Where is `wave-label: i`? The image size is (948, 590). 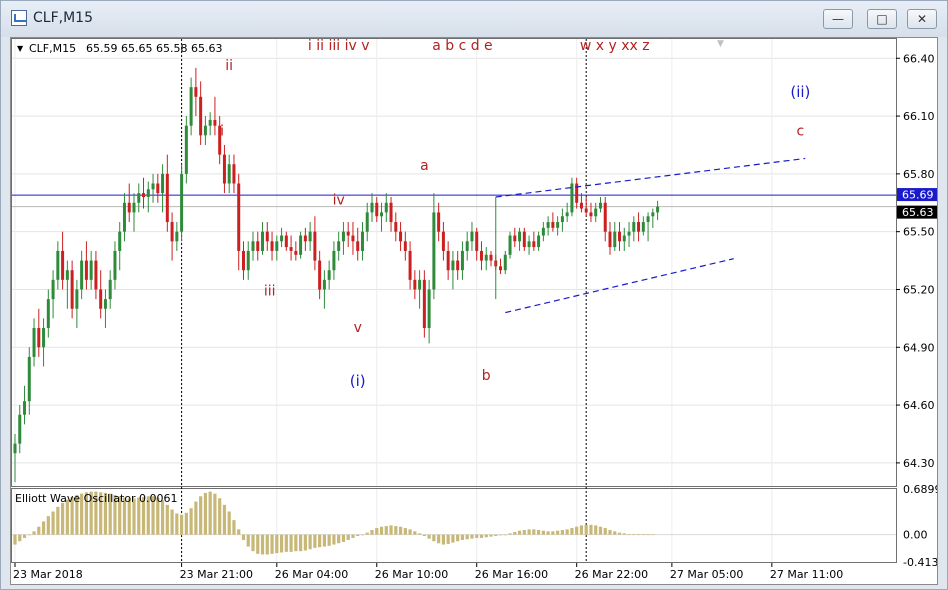
wave-label: i is located at coordinates (222, 131).